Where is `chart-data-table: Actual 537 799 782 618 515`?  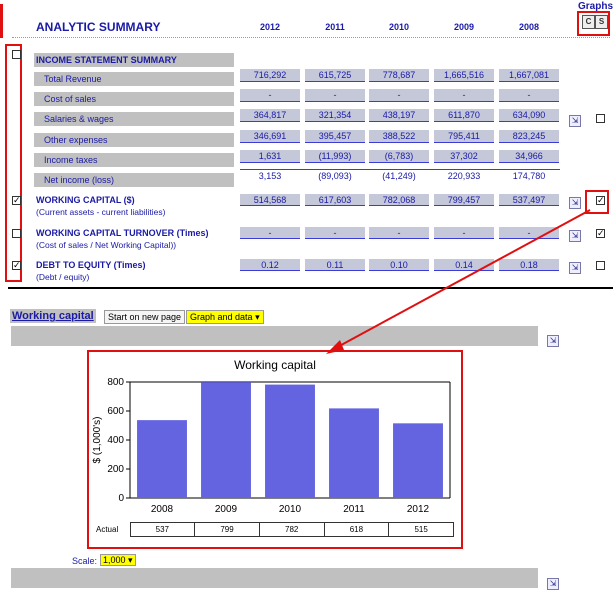
chart-data-table: Actual 537 799 782 618 515 is located at coordinates (275, 529).